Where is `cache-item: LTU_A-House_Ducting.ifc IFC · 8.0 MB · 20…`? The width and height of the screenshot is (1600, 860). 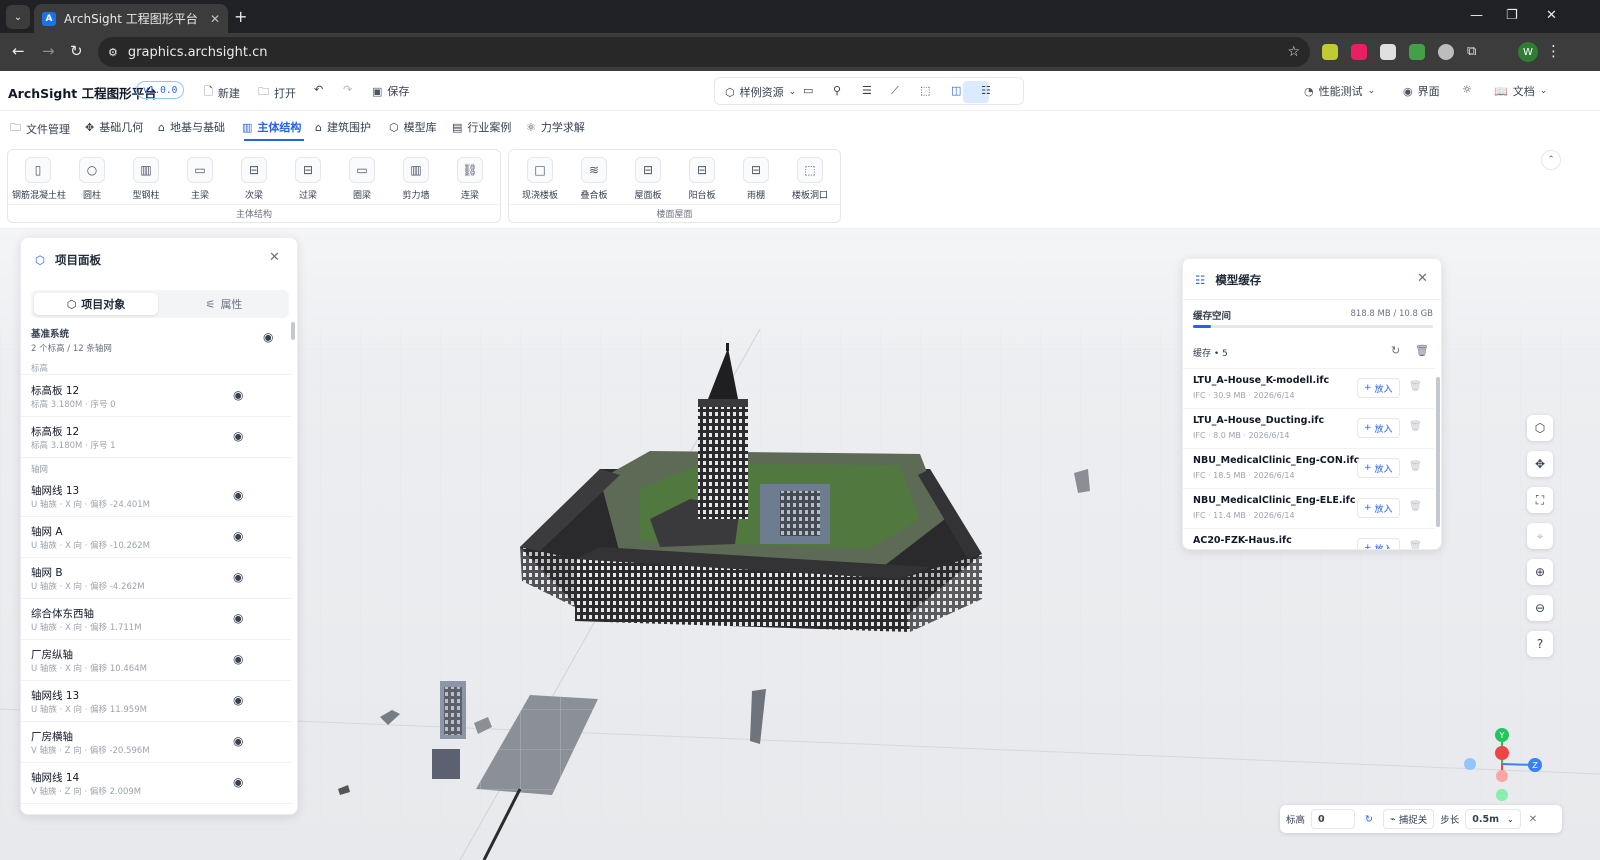 cache-item: LTU_A-House_Ducting.ifc IFC · 8.0 MB · 20… is located at coordinates (1309, 428).